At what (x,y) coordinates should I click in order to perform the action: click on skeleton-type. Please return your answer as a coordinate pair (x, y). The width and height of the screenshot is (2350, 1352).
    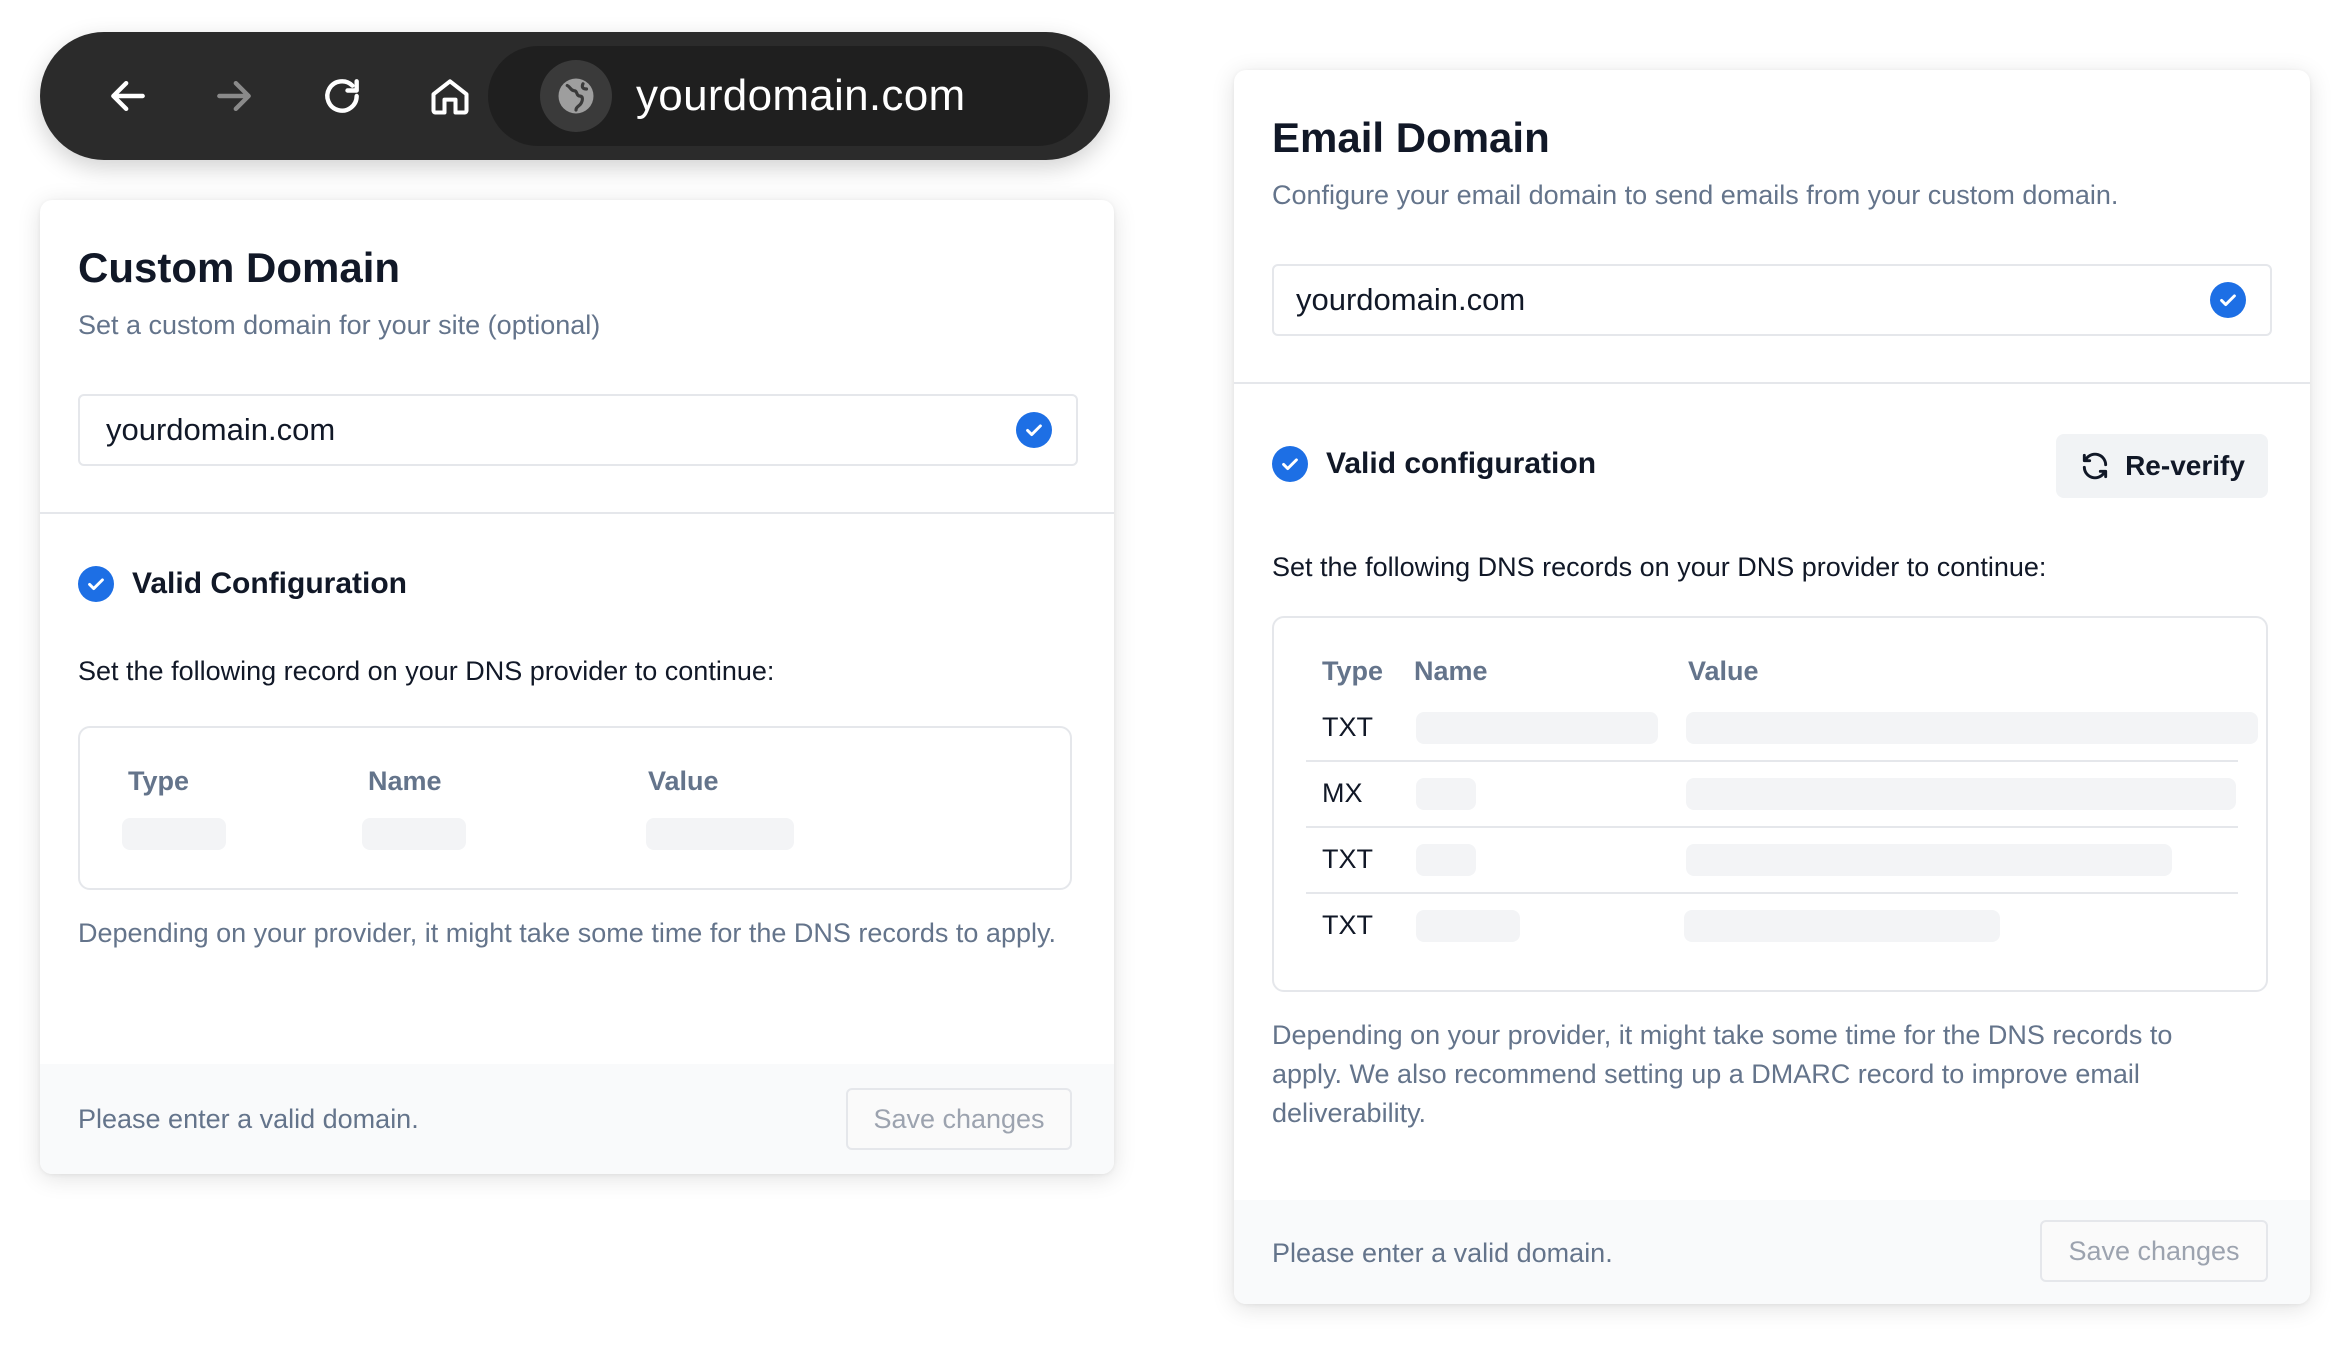
    Looking at the image, I should click on (174, 834).